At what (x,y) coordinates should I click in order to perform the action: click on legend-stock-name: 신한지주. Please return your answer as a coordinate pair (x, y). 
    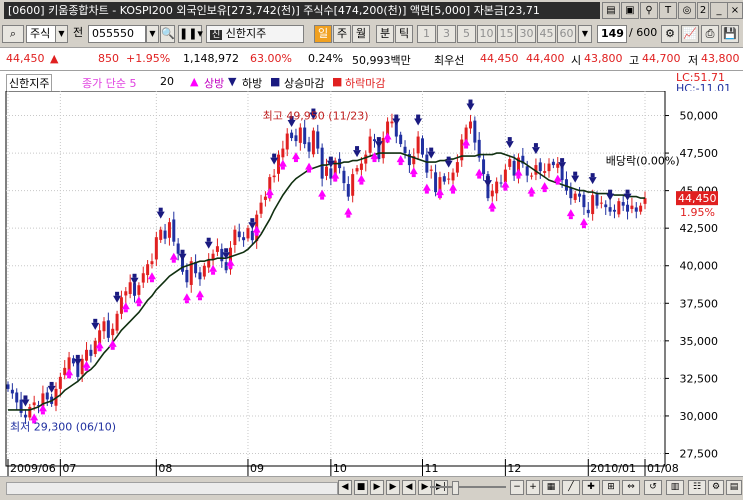
    Looking at the image, I should click on (29, 83).